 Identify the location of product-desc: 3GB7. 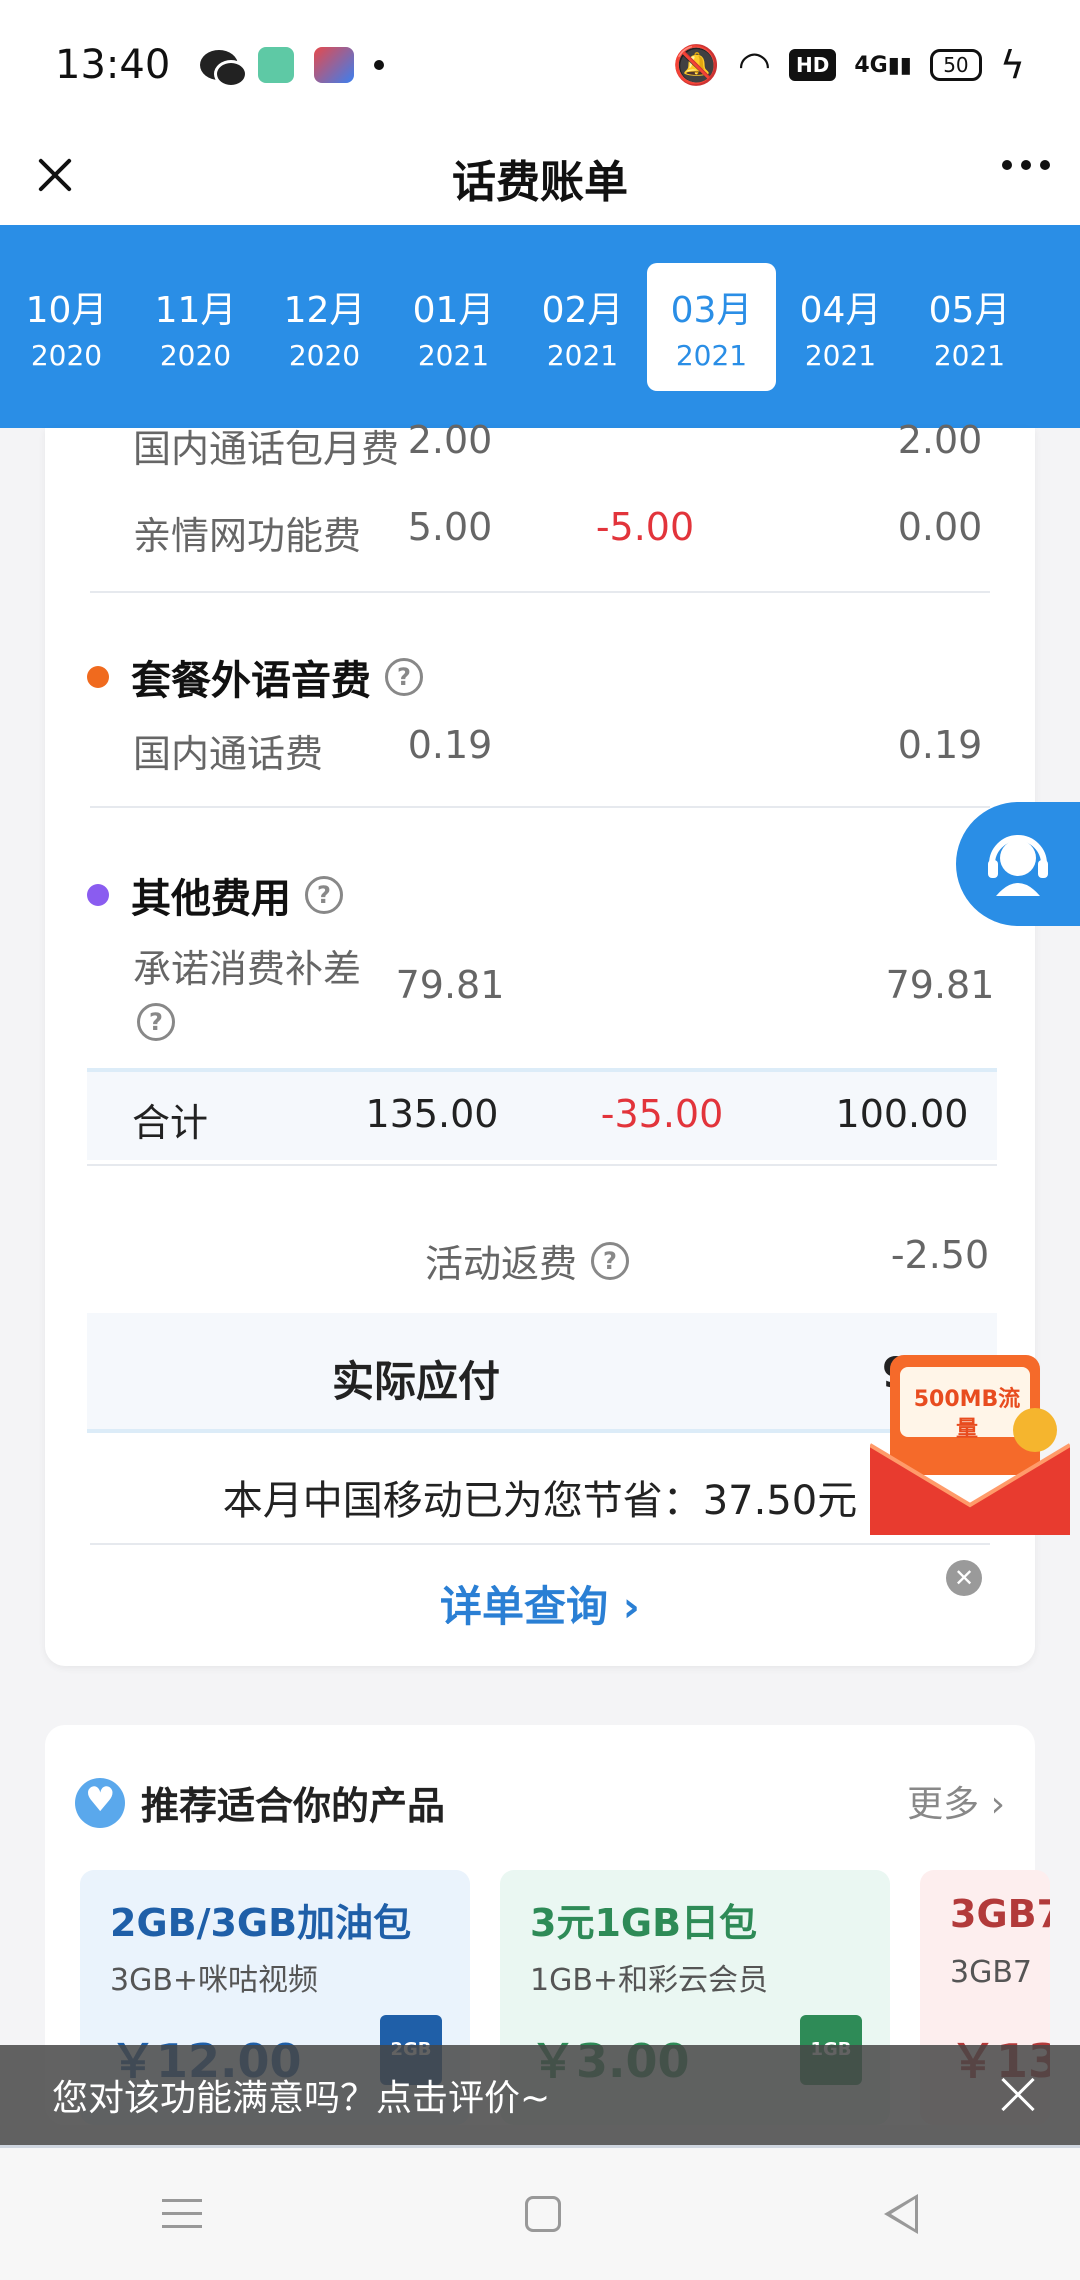
(991, 1972).